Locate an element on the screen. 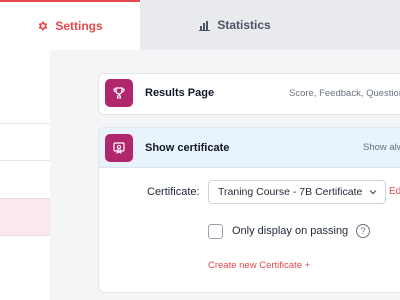  show-certificate-title: Show certificate is located at coordinates (187, 147).